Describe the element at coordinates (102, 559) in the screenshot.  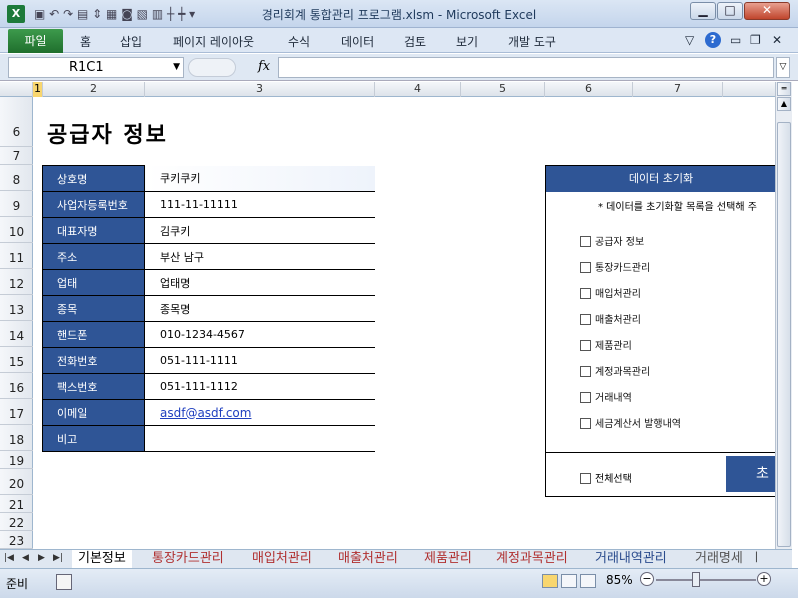
I see `sheet-tab: 기본정보` at that location.